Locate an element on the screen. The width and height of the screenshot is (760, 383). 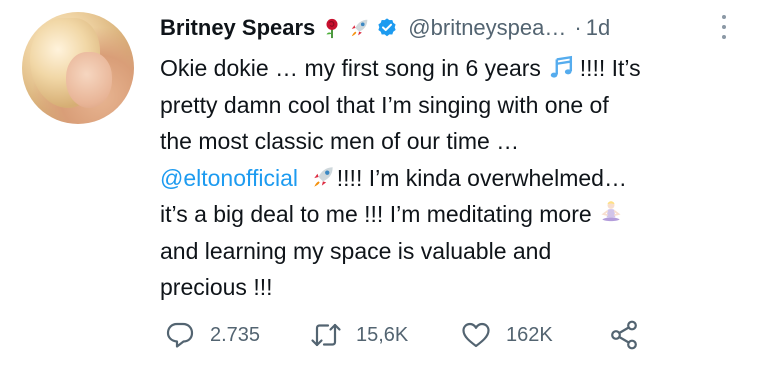
avatar-face is located at coordinates (89, 80).